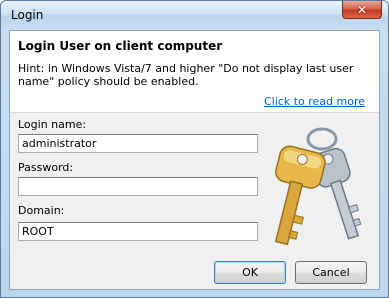  I want to click on keys-icon, so click(318, 186).